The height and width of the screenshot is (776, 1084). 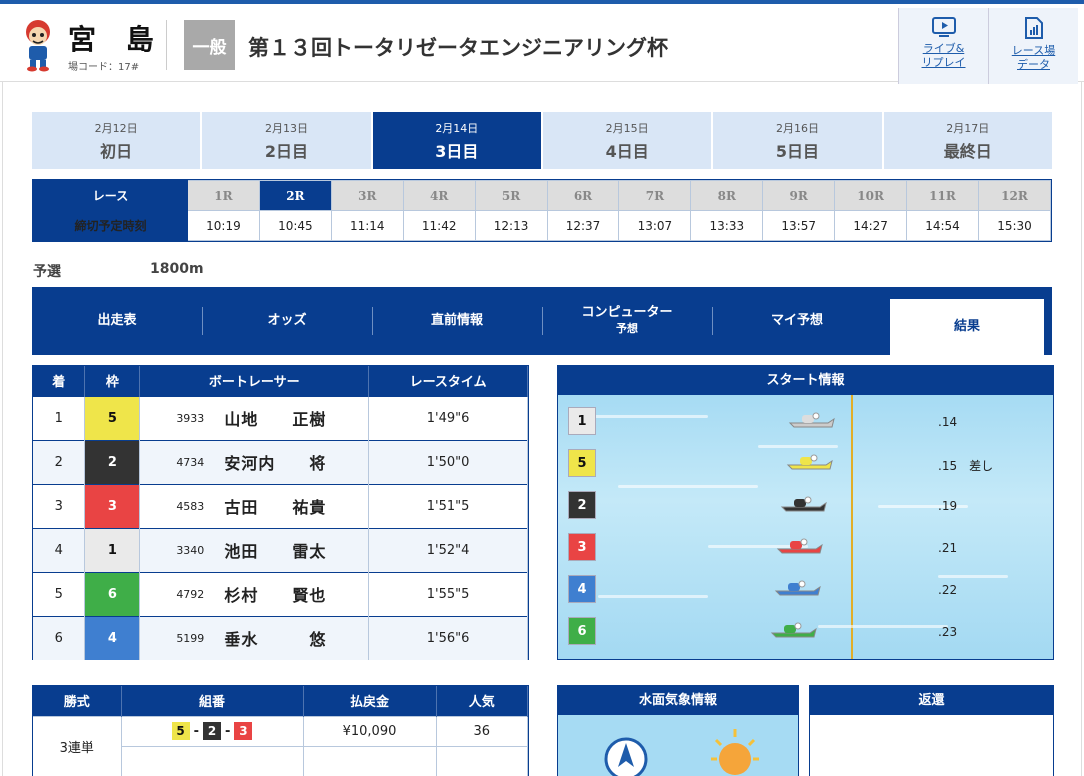 I want to click on racer-cell: 5199 垂水 悠, so click(x=254, y=637).